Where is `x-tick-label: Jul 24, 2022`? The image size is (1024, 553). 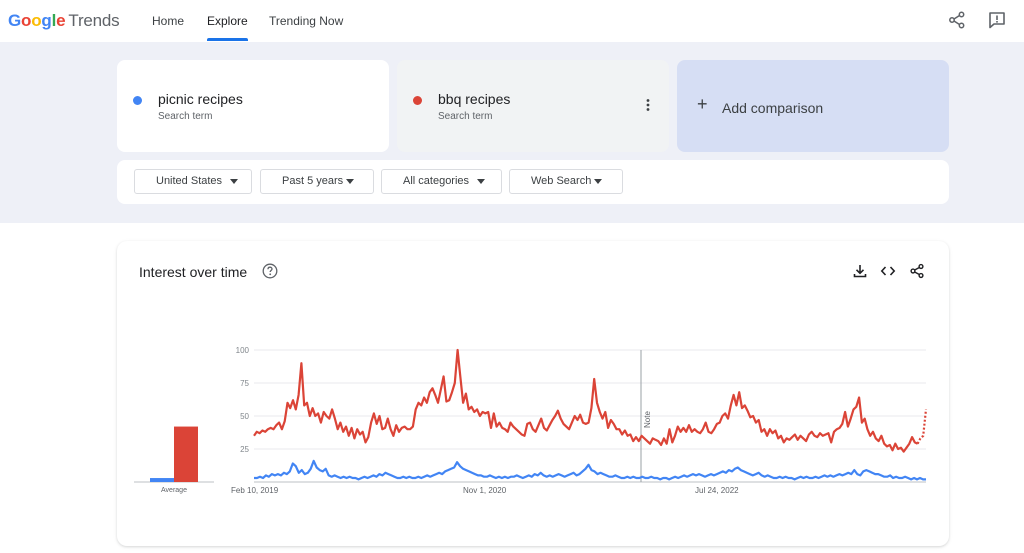 x-tick-label: Jul 24, 2022 is located at coordinates (717, 490).